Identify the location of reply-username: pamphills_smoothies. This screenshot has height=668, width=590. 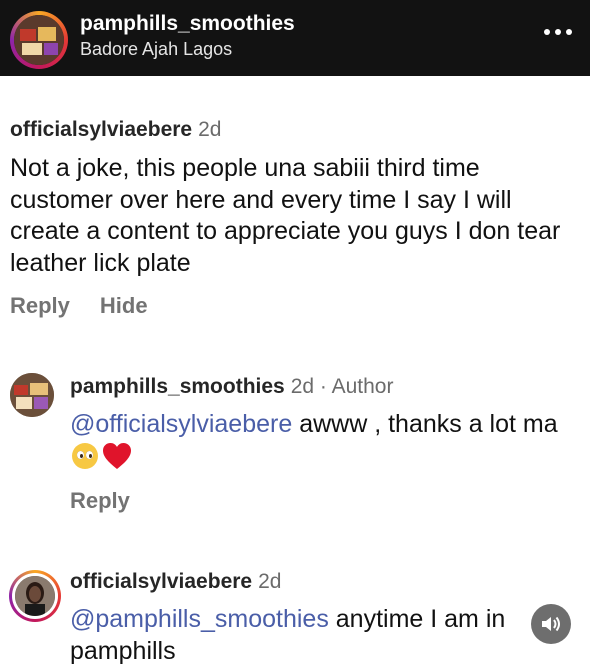
(177, 386).